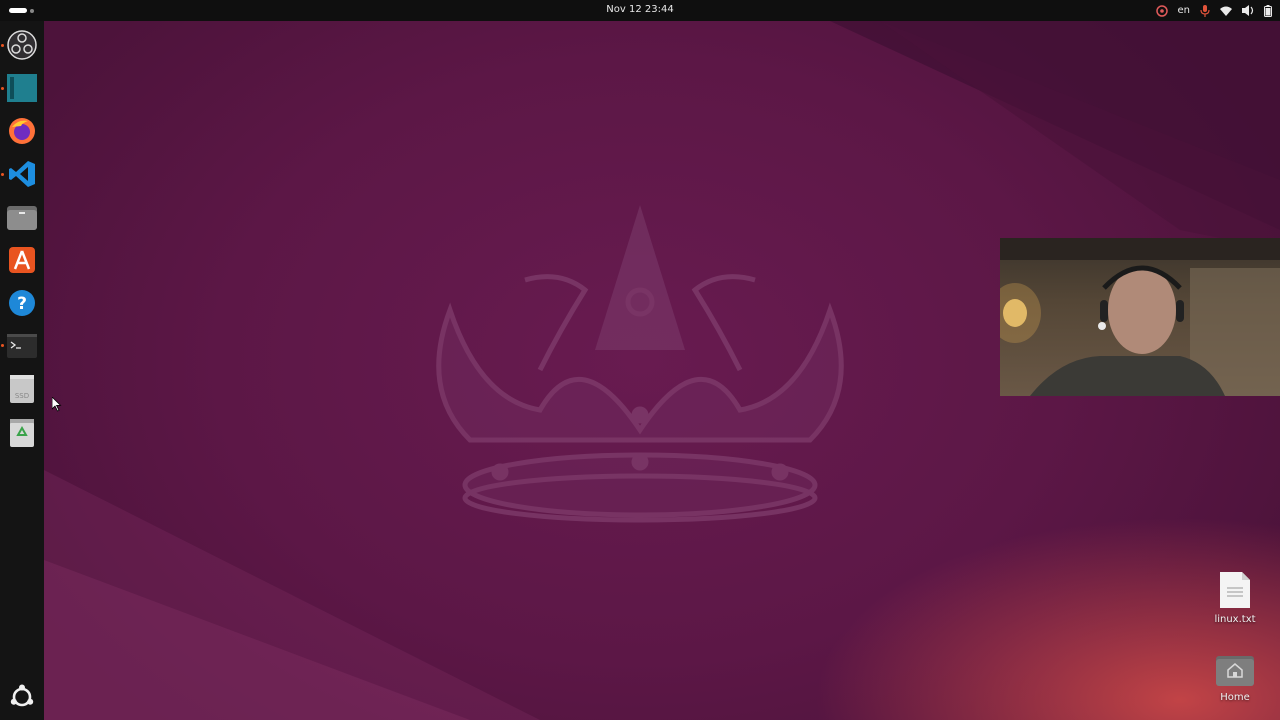 This screenshot has width=1280, height=720. I want to click on app-center-launcher, so click(22, 260).